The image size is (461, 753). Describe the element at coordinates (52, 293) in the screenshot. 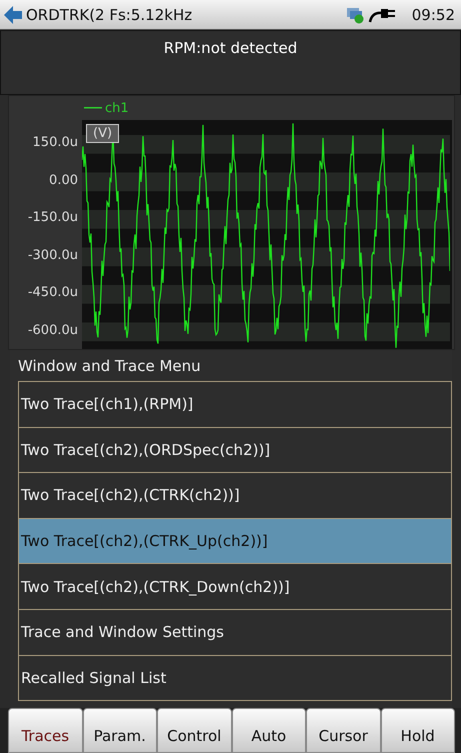

I see `y-axis-label: -450.0u` at that location.